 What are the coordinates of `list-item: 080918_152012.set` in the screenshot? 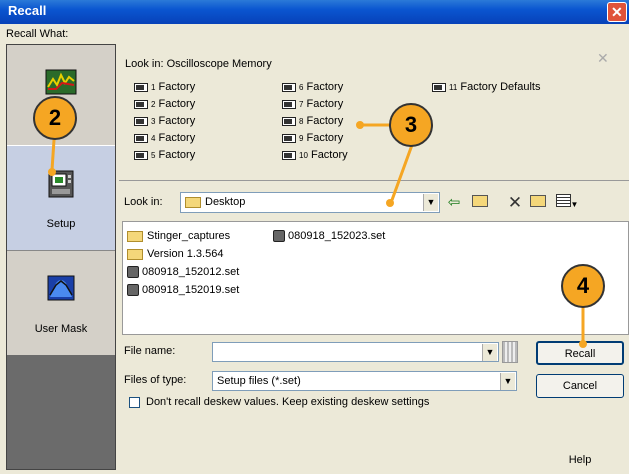 It's located at (183, 272).